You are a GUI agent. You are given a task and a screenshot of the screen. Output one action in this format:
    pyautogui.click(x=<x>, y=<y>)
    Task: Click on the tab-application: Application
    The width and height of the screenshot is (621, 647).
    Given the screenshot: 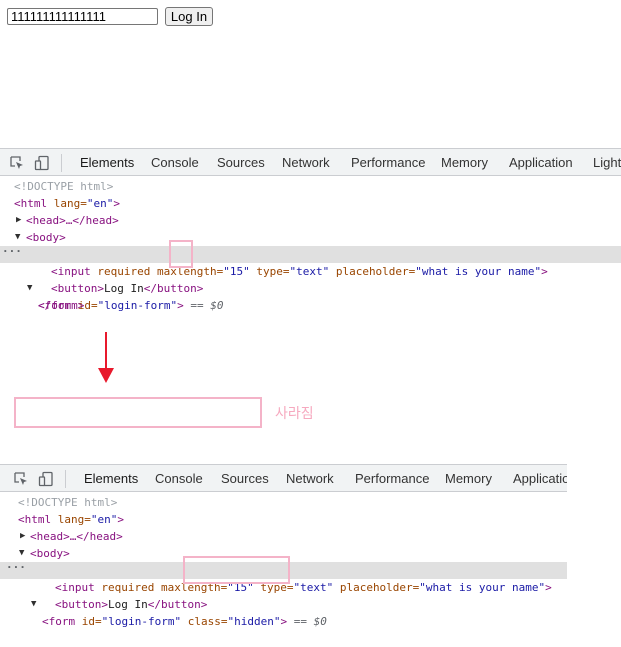 What is the action you would take?
    pyautogui.click(x=541, y=162)
    